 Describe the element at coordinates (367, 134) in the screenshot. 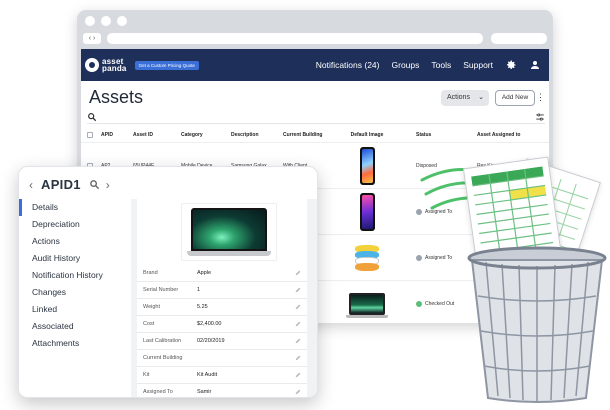

I see `col-default-image: Default Image` at that location.